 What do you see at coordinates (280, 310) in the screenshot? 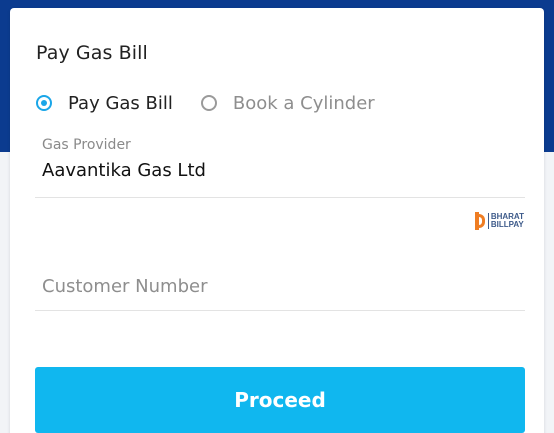
I see `customer-number-underline` at bounding box center [280, 310].